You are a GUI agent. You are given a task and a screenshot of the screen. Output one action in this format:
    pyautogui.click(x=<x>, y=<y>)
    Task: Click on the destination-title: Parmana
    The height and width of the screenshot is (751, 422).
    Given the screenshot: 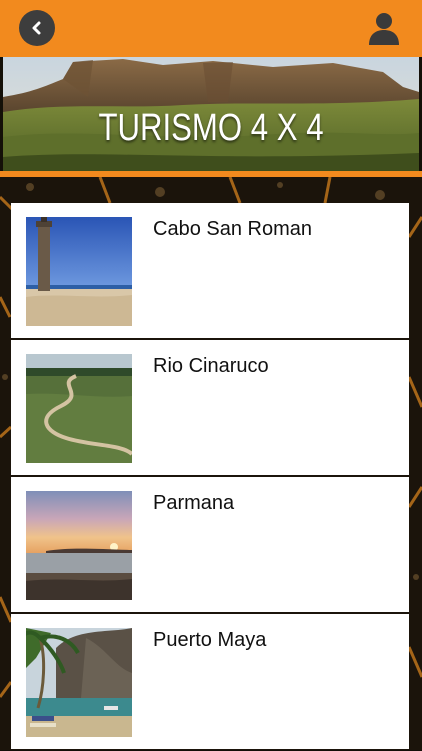 What is the action you would take?
    pyautogui.click(x=194, y=503)
    